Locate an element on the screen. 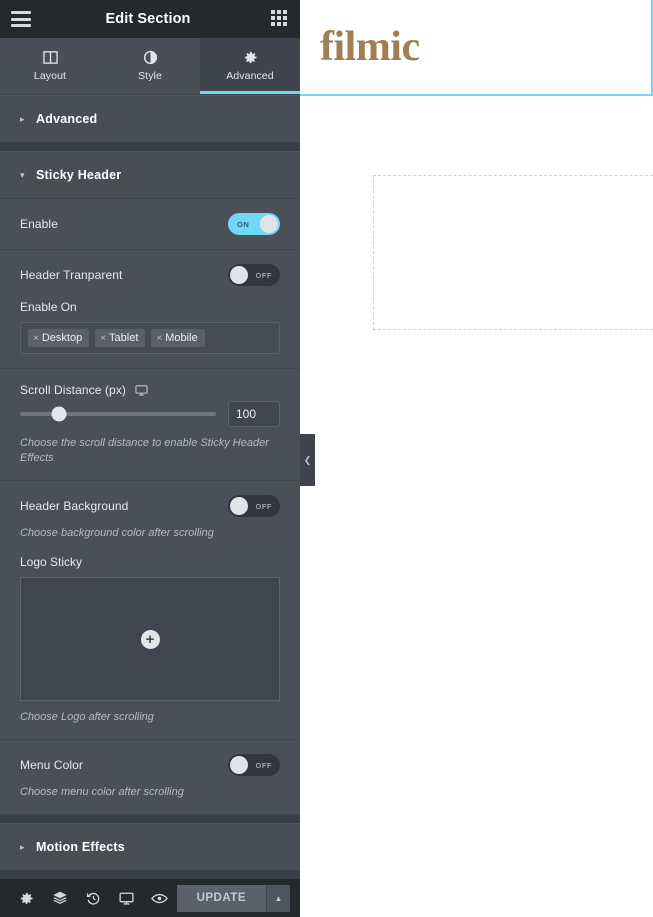 This screenshot has width=653, height=917. chevron-down-icon: ▾ is located at coordinates (22, 174).